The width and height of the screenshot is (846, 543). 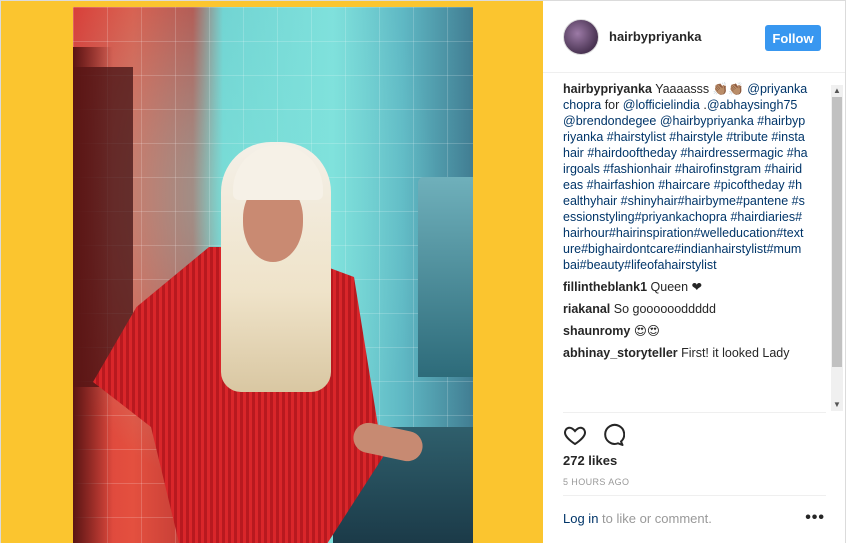 I want to click on post-header: hairbypriyanka Follow, so click(x=694, y=37).